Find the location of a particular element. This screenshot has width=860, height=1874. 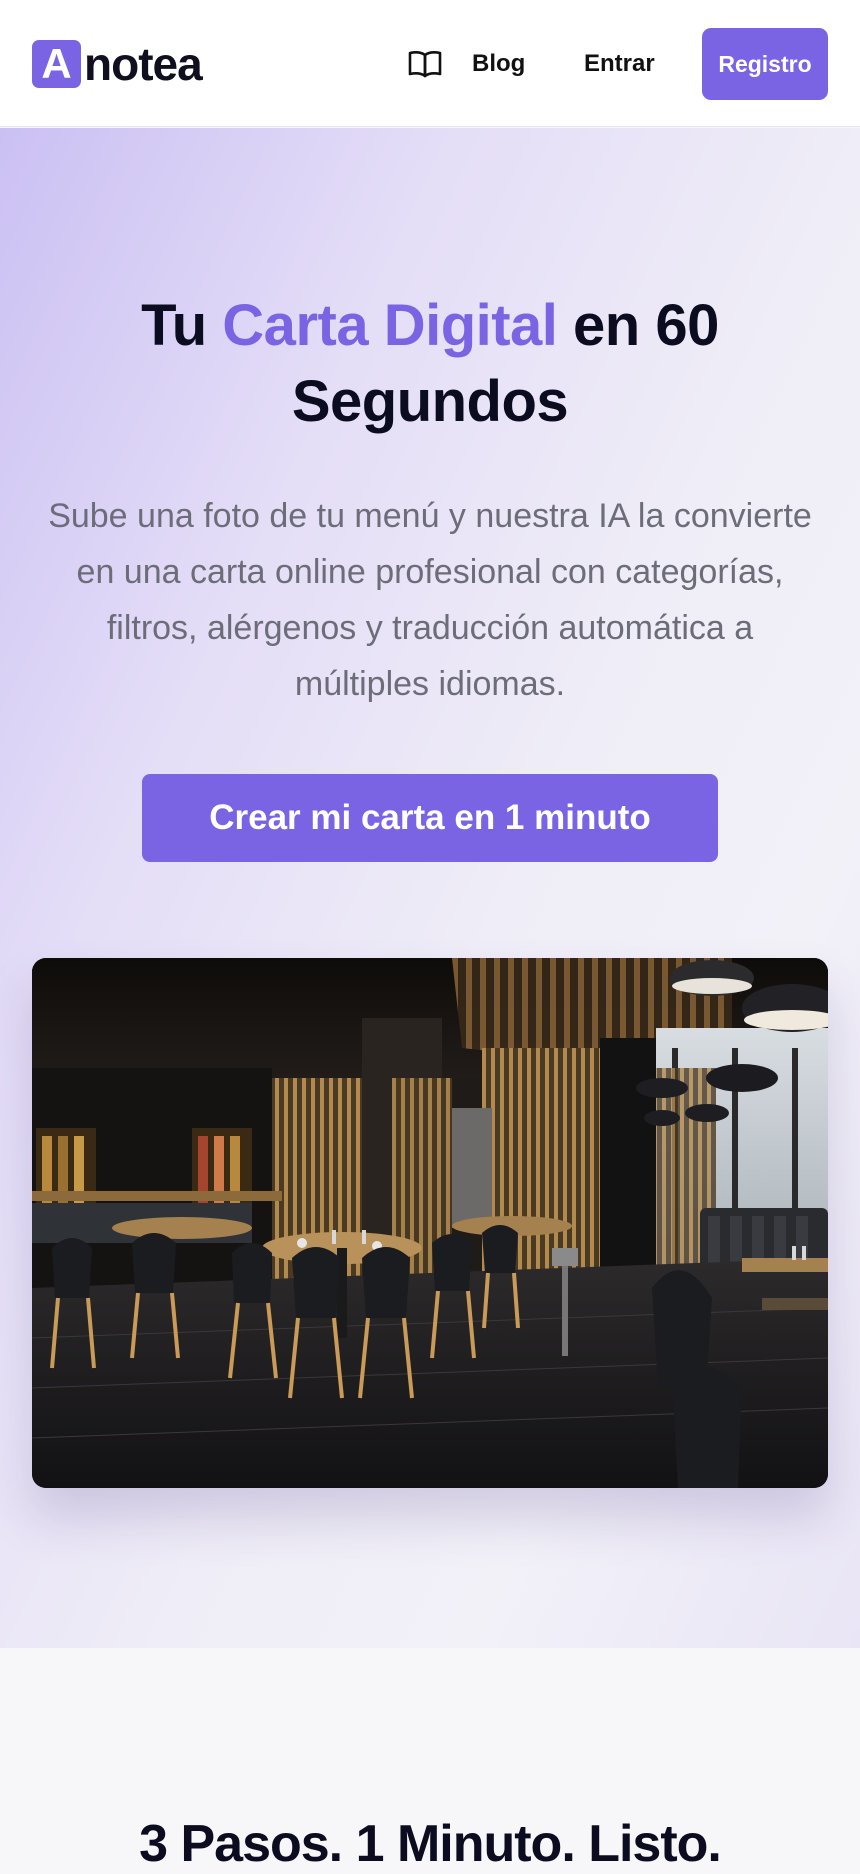

nav-login-link: Entrar is located at coordinates (619, 64).